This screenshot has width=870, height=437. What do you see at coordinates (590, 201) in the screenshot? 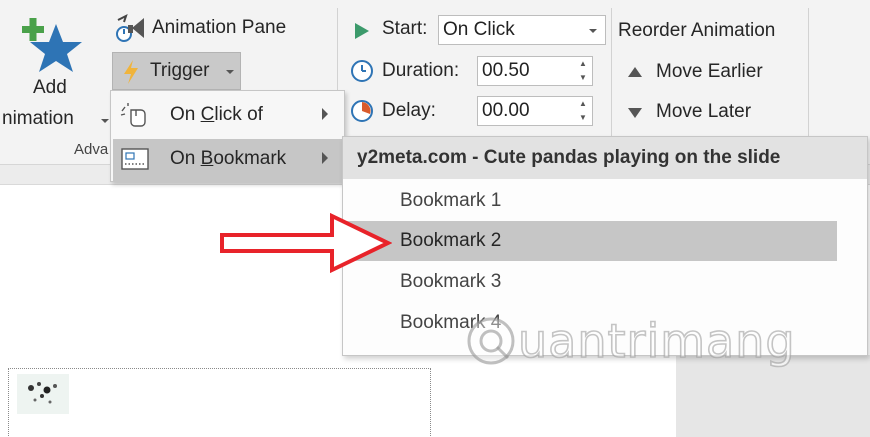
I see `bookmark-item-1: Bookmark 1` at bounding box center [590, 201].